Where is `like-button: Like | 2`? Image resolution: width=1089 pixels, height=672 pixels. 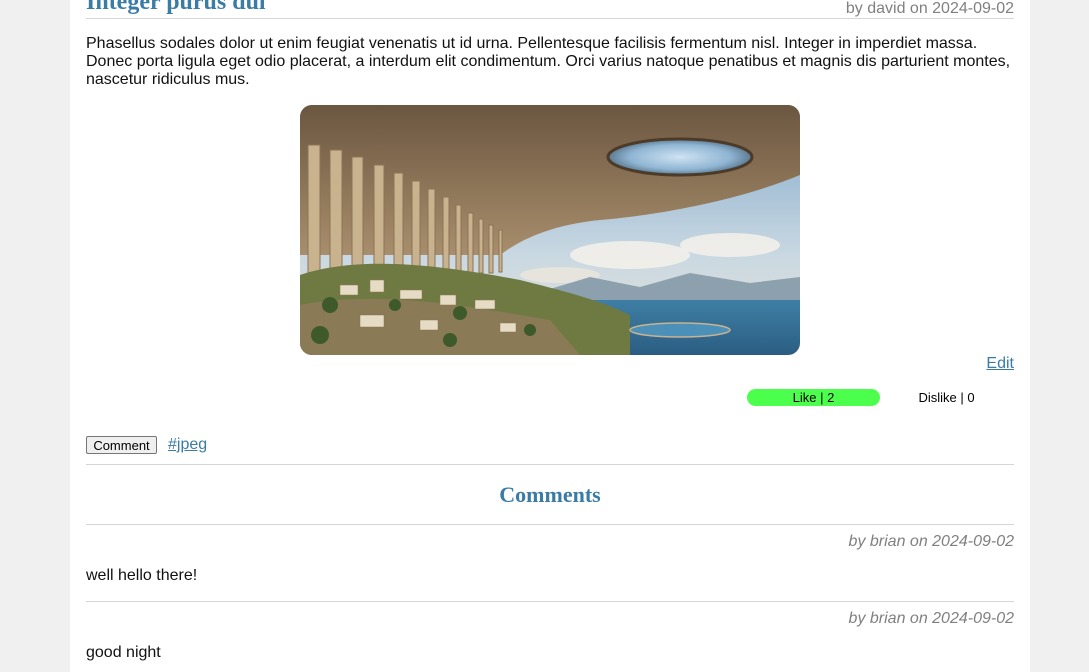 like-button: Like | 2 is located at coordinates (813, 397).